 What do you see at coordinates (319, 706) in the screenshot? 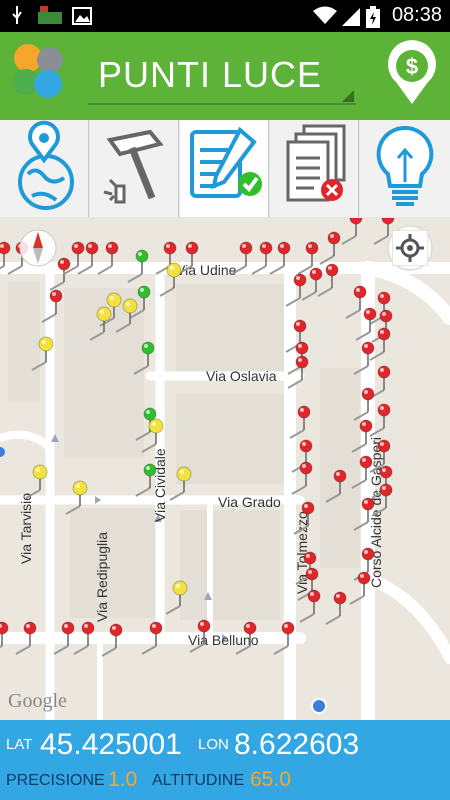
I see `current-location-dot` at bounding box center [319, 706].